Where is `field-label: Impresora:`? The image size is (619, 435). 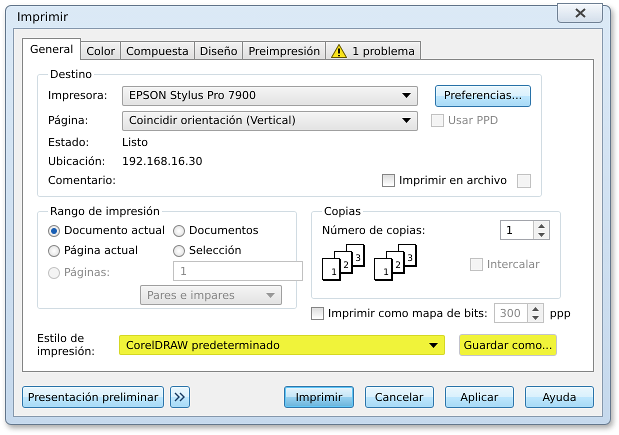
field-label: Impresora: is located at coordinates (78, 95).